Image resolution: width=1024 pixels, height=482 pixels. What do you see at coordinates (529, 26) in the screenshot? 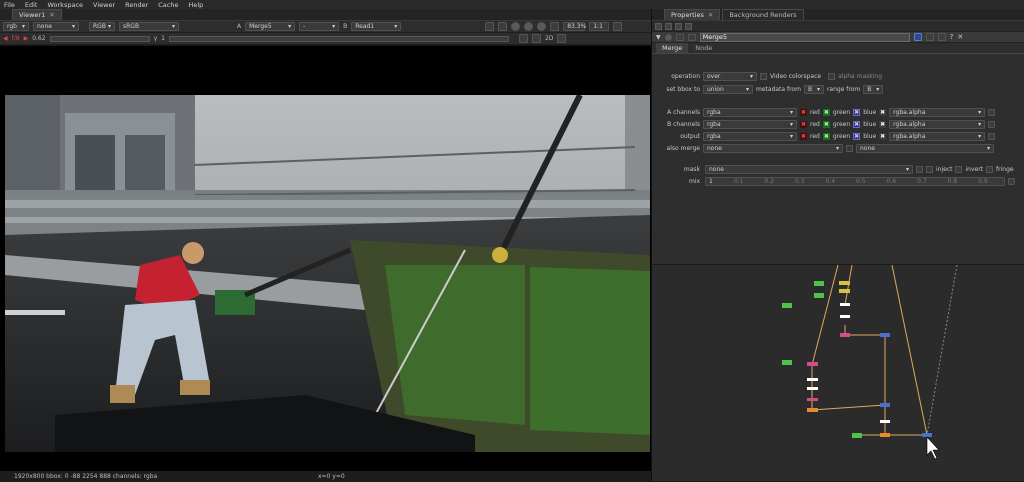
I see `refresh-icon` at bounding box center [529, 26].